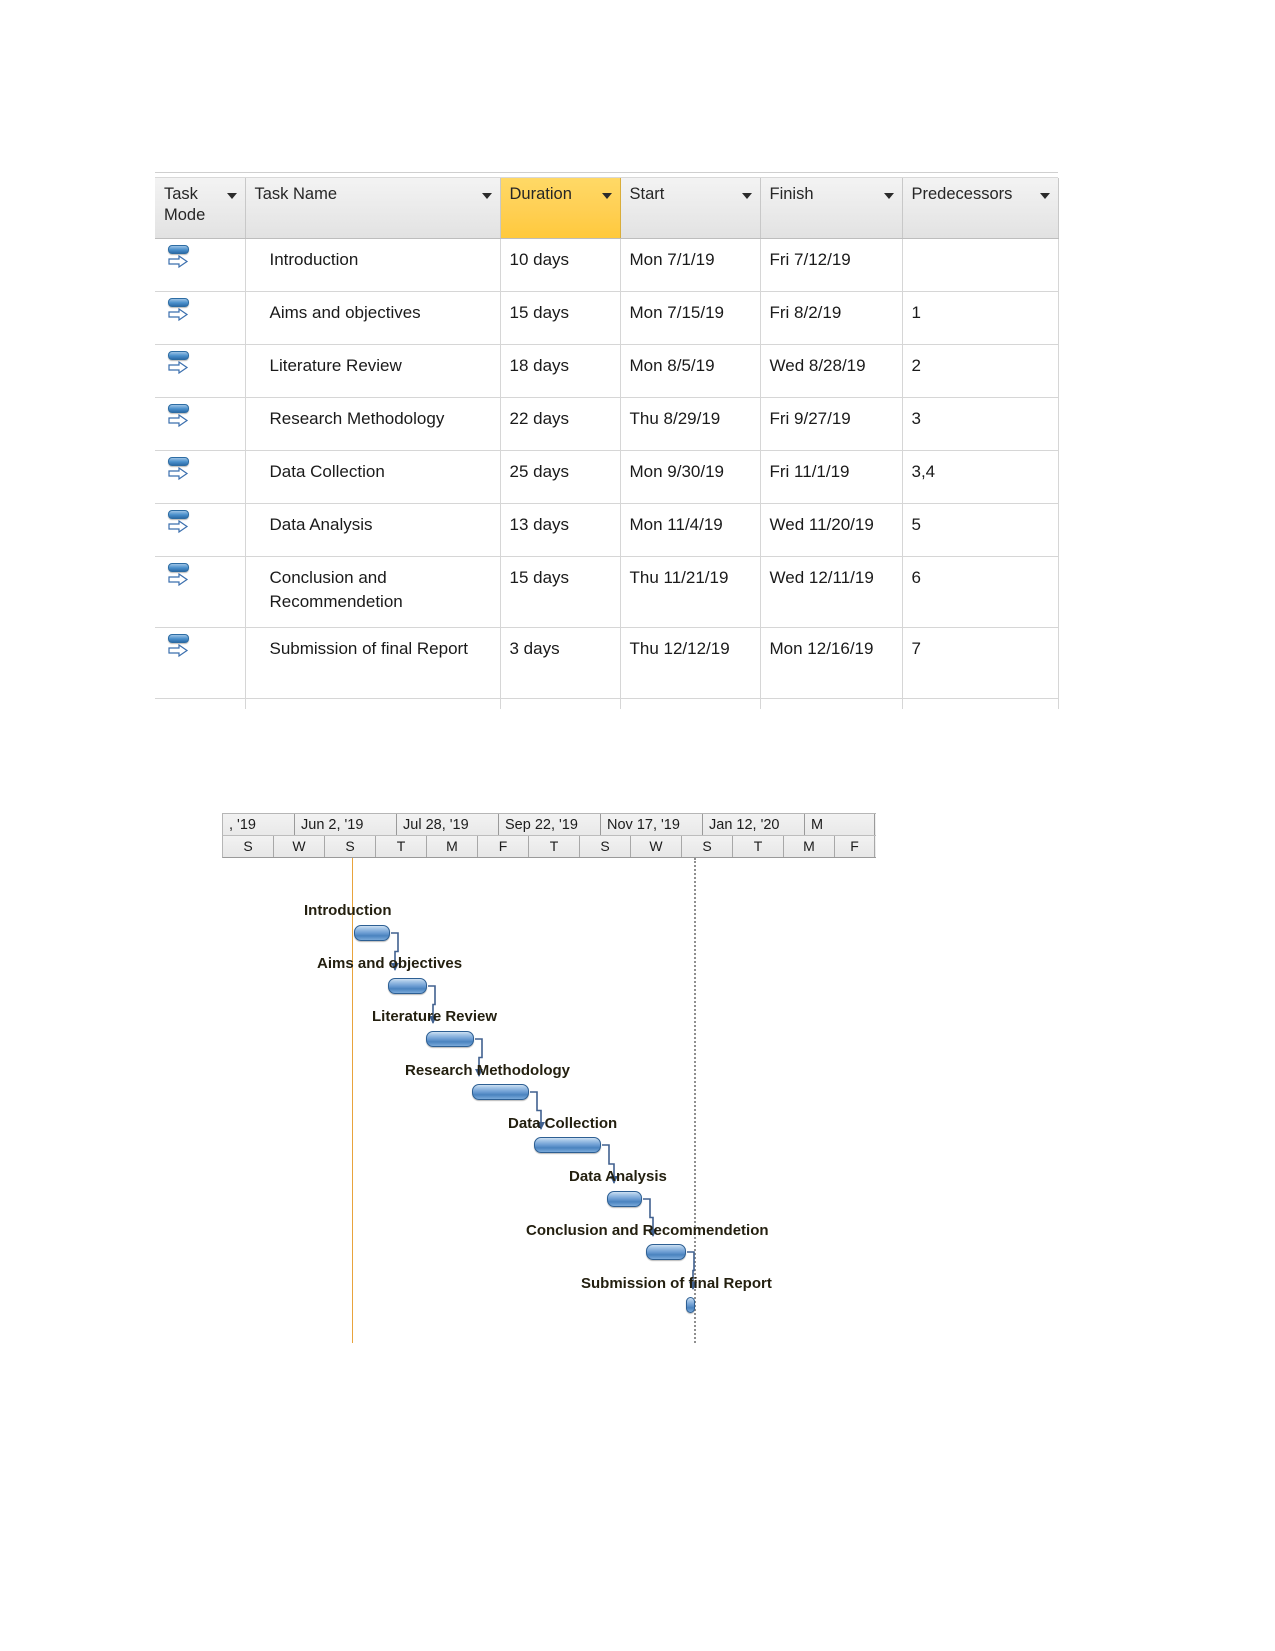 This screenshot has width=1275, height=1651. I want to click on gantt-bar-label: Data Analysis, so click(618, 1176).